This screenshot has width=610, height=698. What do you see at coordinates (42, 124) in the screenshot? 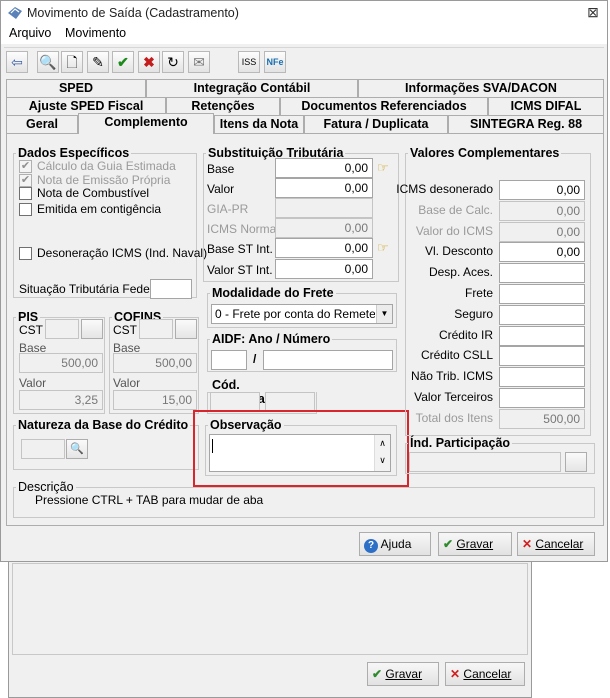
I see `tab-geral: Geral` at bounding box center [42, 124].